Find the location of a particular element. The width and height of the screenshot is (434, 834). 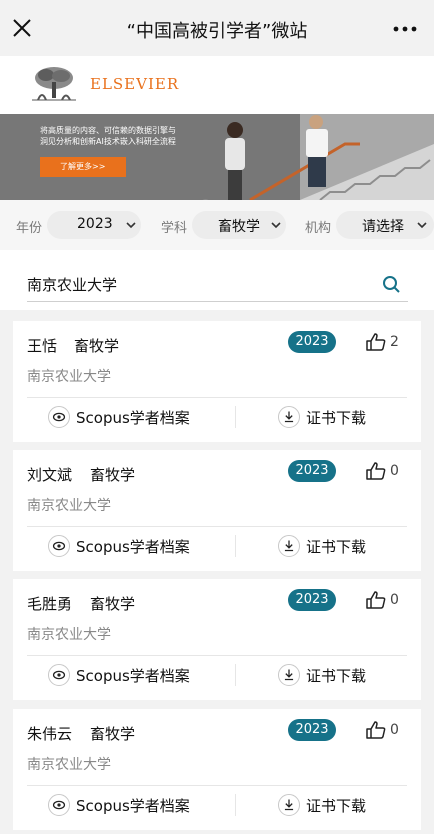

scholar-card: 毛胜勇 畜牧学 2023 0 南京农业大学 Scopus学者档案 证书下载 is located at coordinates (217, 639).